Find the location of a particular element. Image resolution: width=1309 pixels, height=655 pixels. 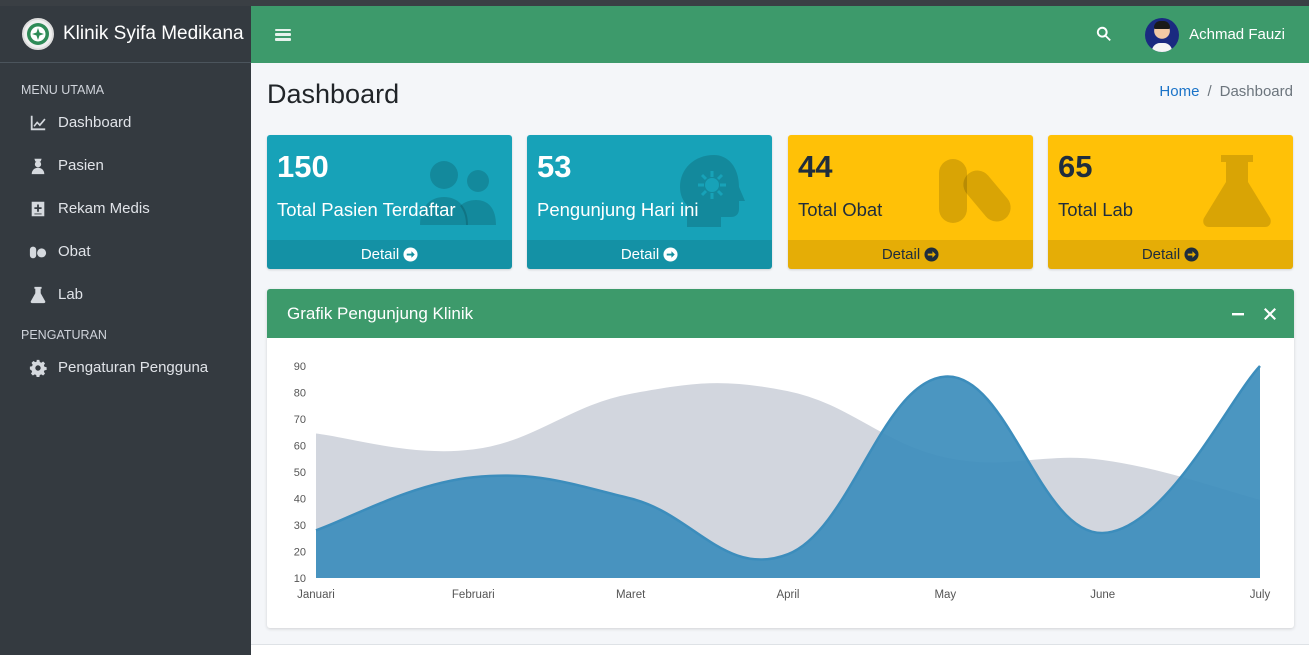

x-tick-label: Februari is located at coordinates (473, 595).